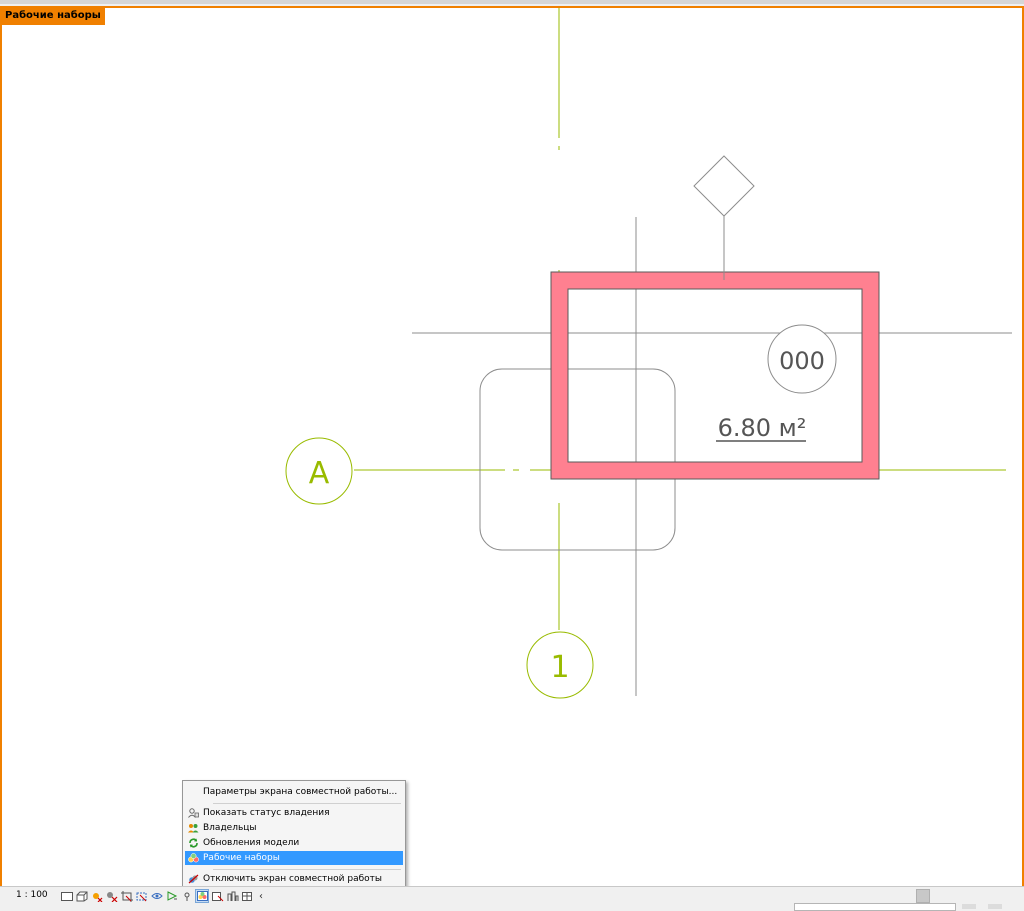  What do you see at coordinates (96, 896) in the screenshot?
I see `sun-path-icon` at bounding box center [96, 896].